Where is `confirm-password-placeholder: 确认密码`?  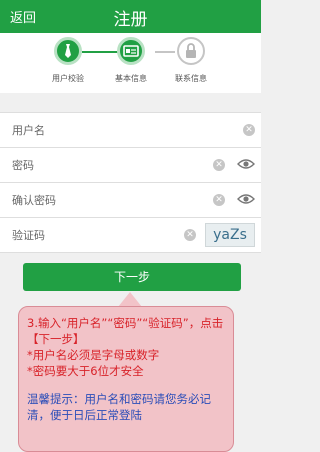
confirm-password-placeholder: 确认密码 is located at coordinates (34, 200).